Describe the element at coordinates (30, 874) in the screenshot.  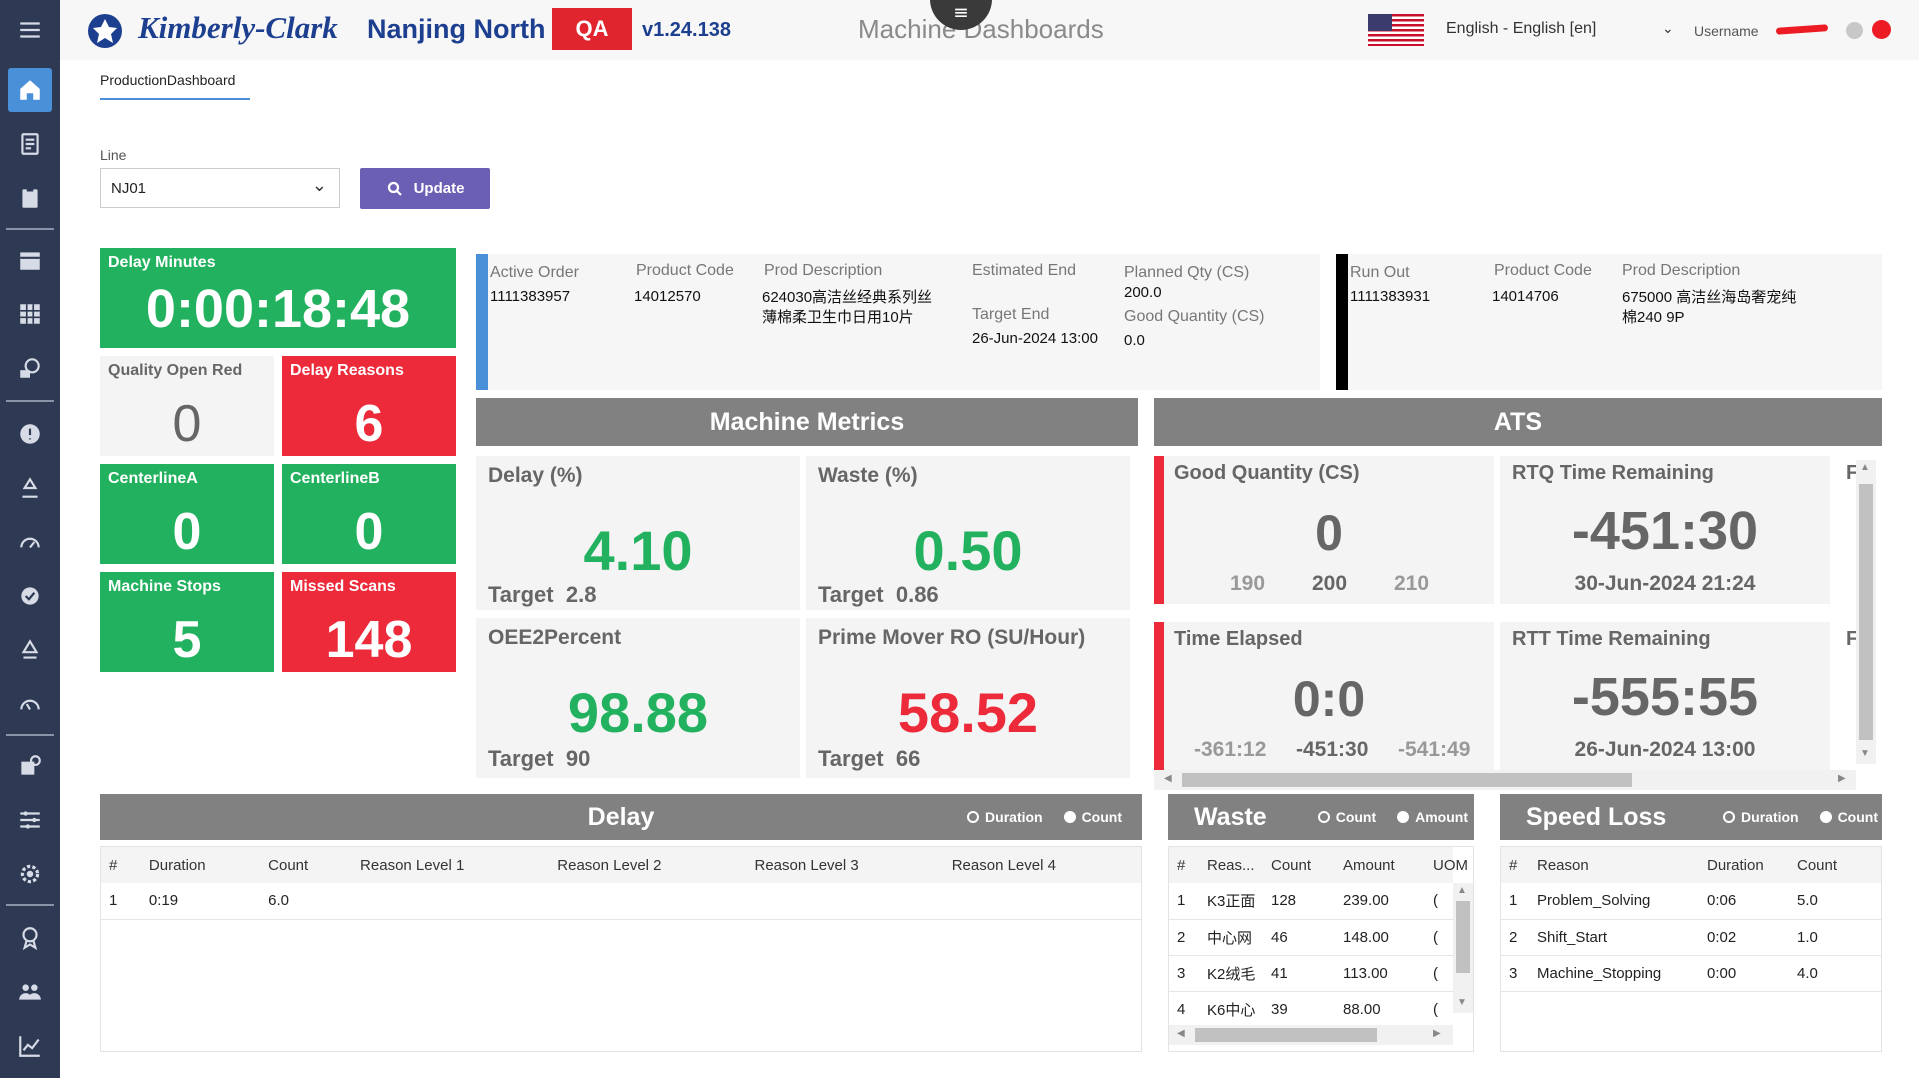
I see `gear-icon` at that location.